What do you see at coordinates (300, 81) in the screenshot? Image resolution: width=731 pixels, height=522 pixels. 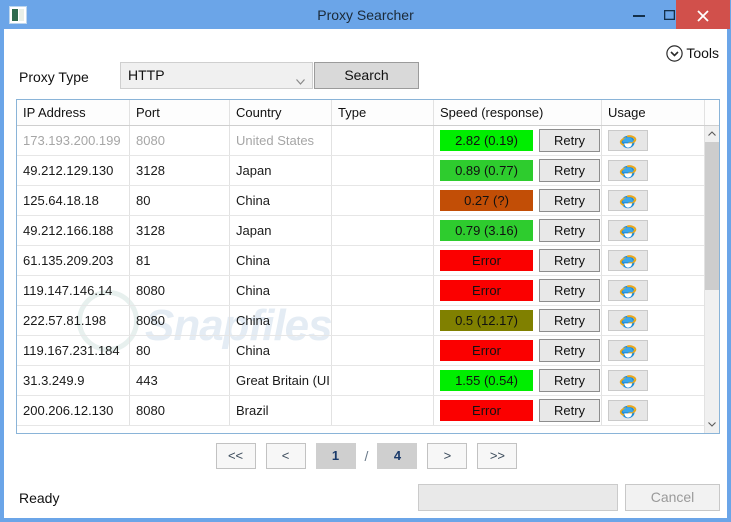 I see `chevron-down-icon` at bounding box center [300, 81].